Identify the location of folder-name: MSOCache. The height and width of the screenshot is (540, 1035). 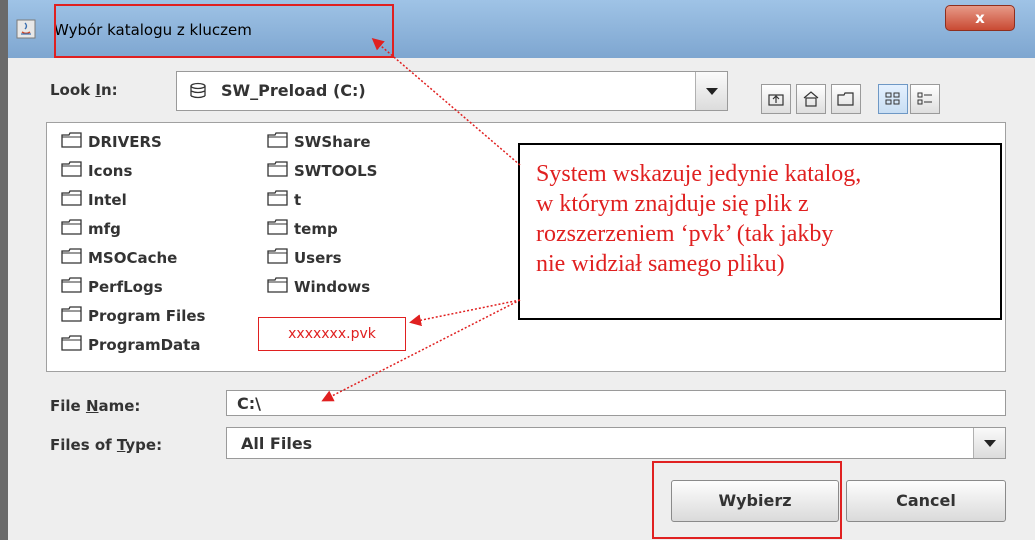
(133, 258).